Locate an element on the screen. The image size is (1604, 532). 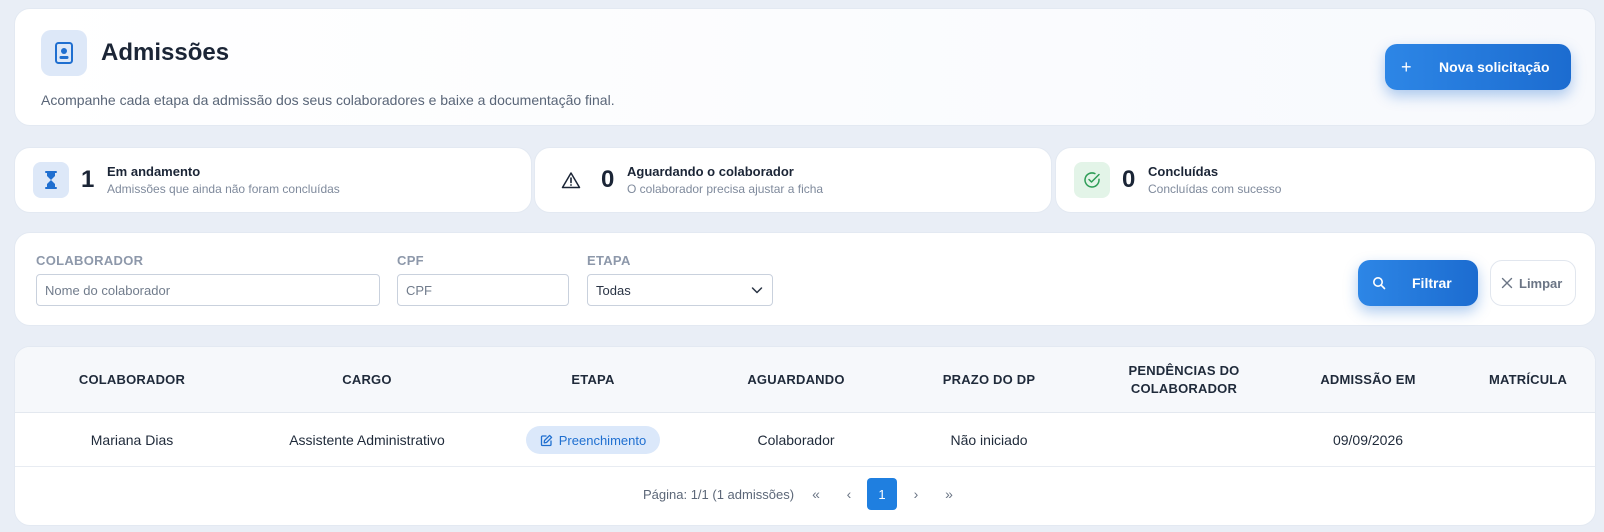
previous-page-button: ‹ is located at coordinates (849, 494).